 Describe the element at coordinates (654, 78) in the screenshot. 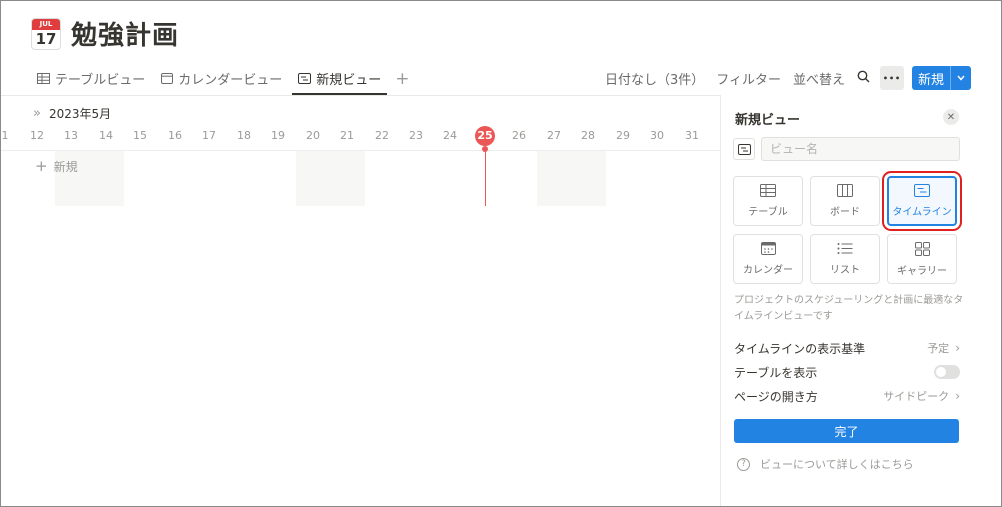

I see `no-date-button: 日付なし（3件）` at that location.